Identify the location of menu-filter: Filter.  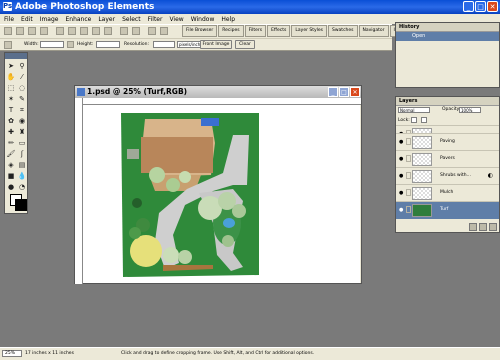
(155, 19).